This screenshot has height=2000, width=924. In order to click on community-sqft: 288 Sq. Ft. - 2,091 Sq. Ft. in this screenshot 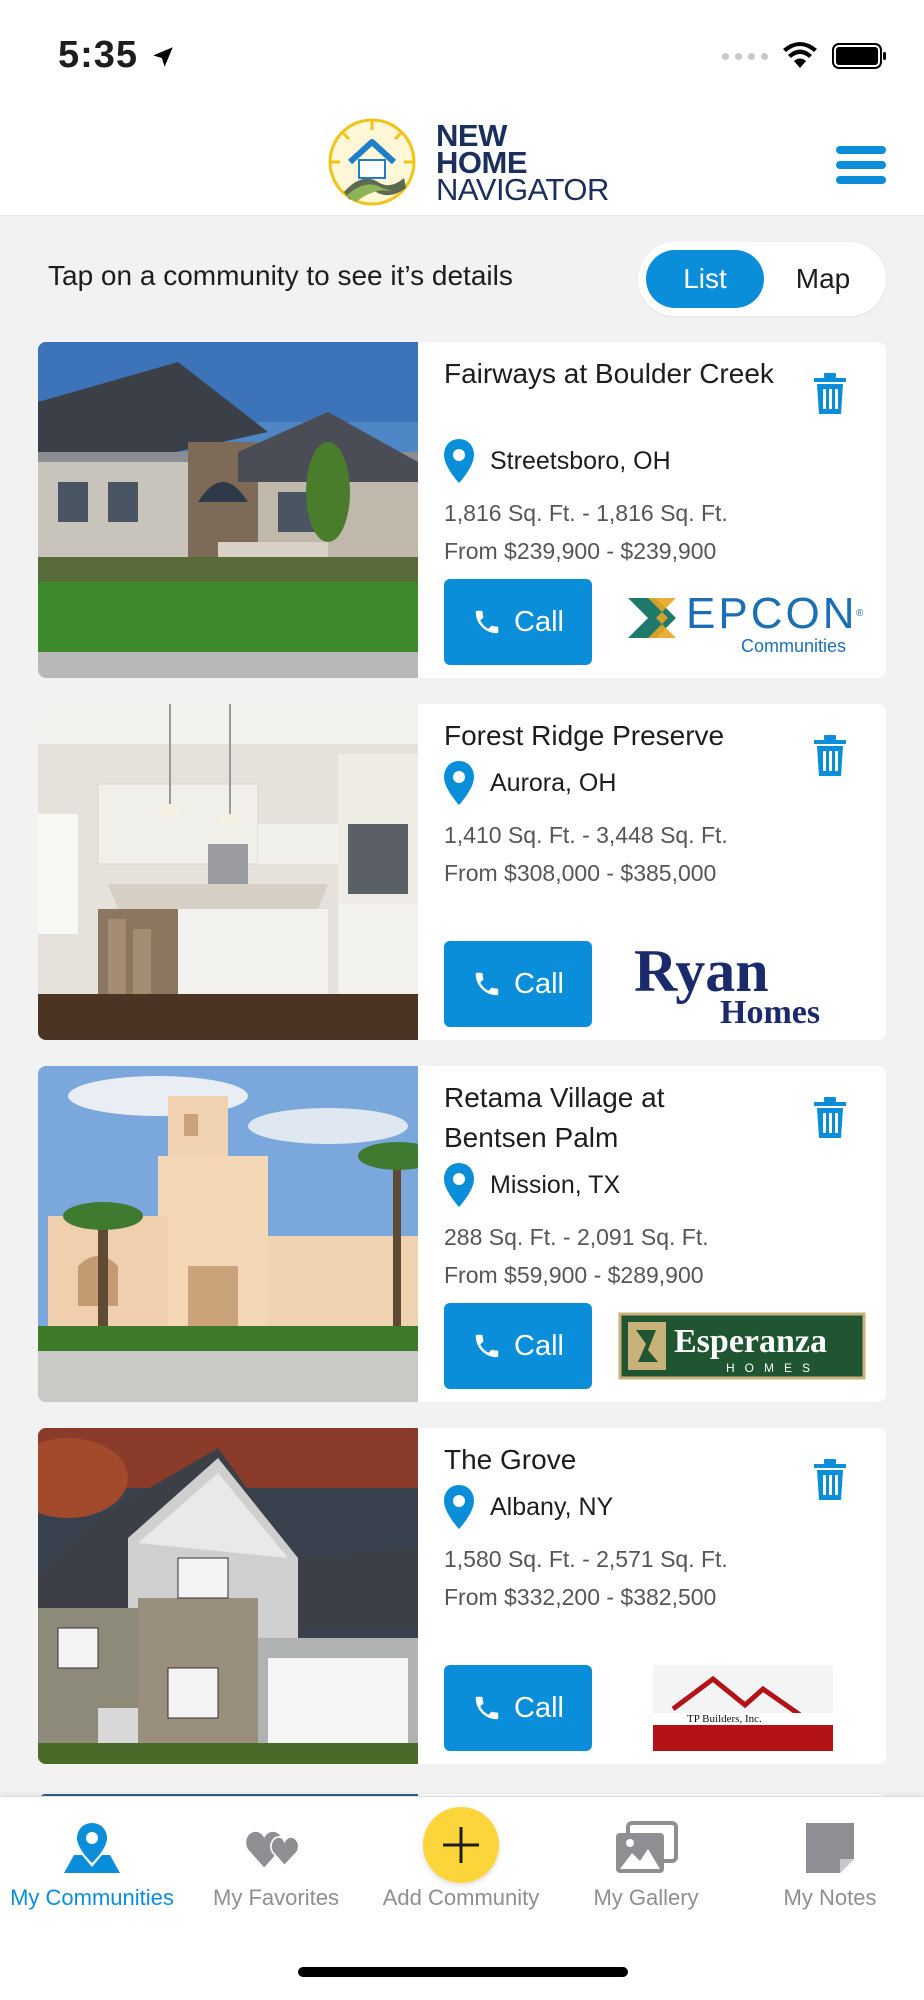, I will do `click(576, 1237)`.